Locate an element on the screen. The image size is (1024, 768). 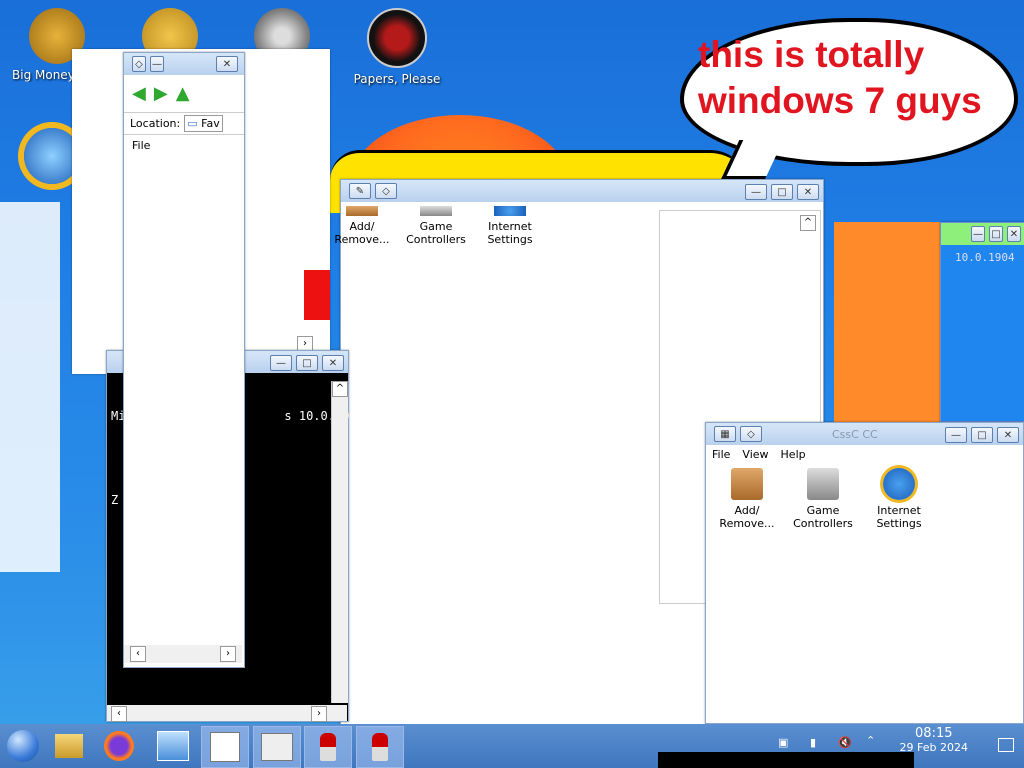
console-icon is located at coordinates (277, 747).